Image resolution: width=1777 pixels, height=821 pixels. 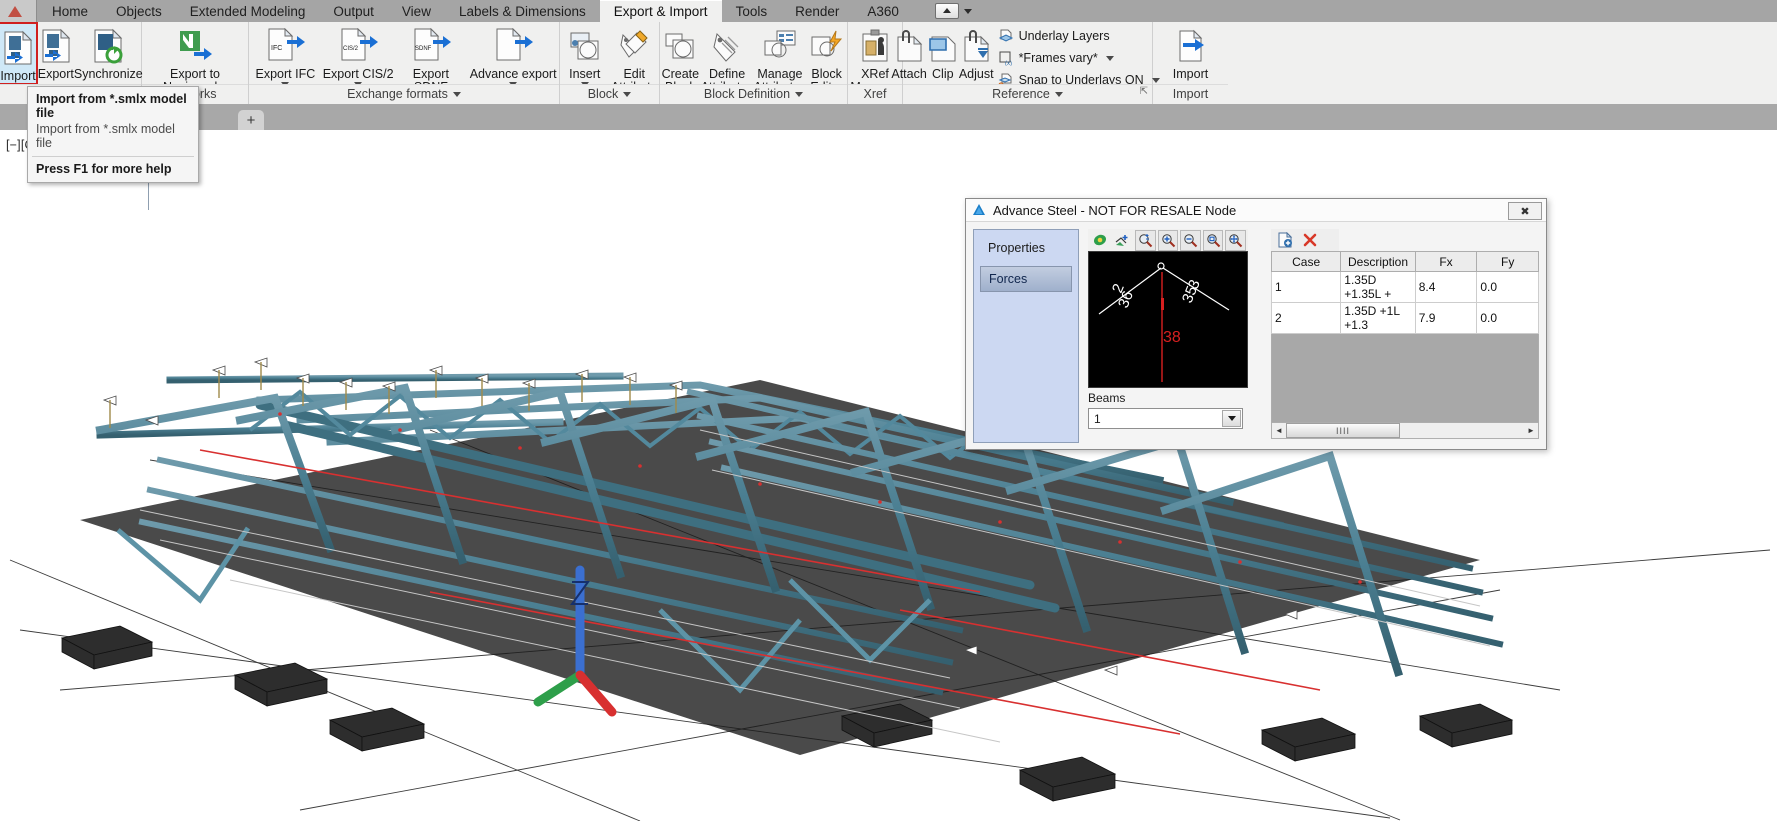 What do you see at coordinates (513, 54) in the screenshot?
I see `advance-export-button: Advance export` at bounding box center [513, 54].